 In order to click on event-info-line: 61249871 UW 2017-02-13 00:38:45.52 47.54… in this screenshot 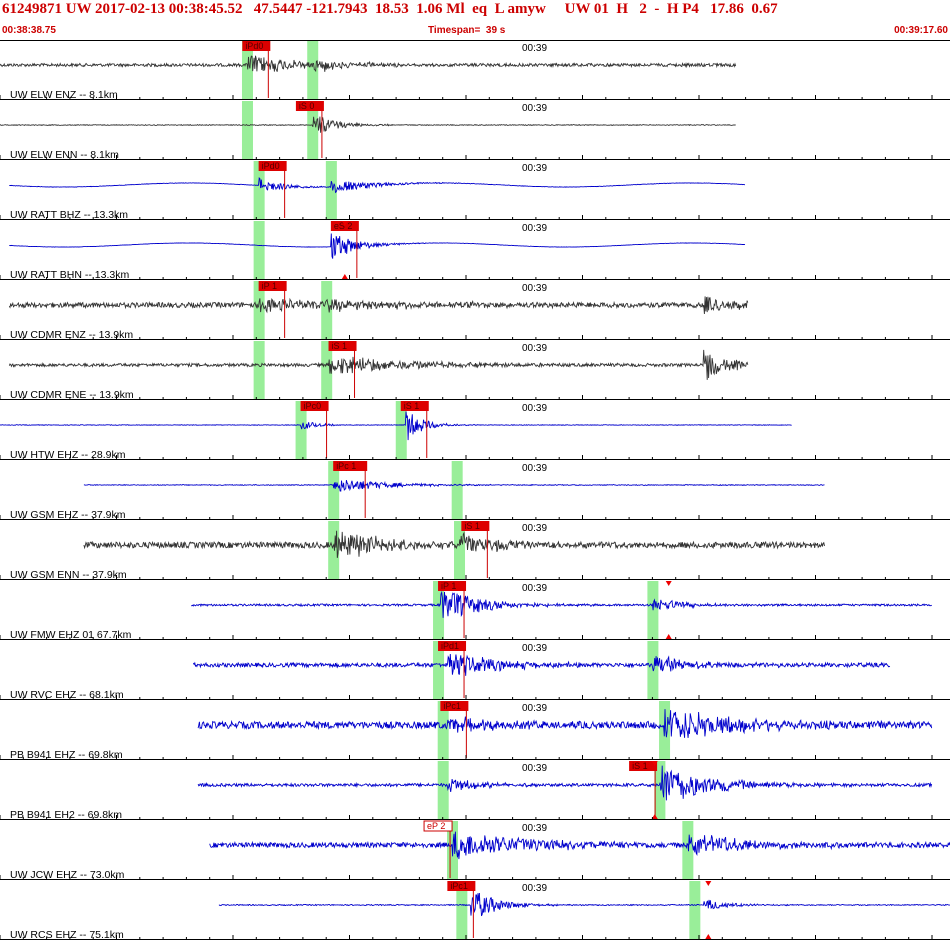, I will do `click(390, 9)`.